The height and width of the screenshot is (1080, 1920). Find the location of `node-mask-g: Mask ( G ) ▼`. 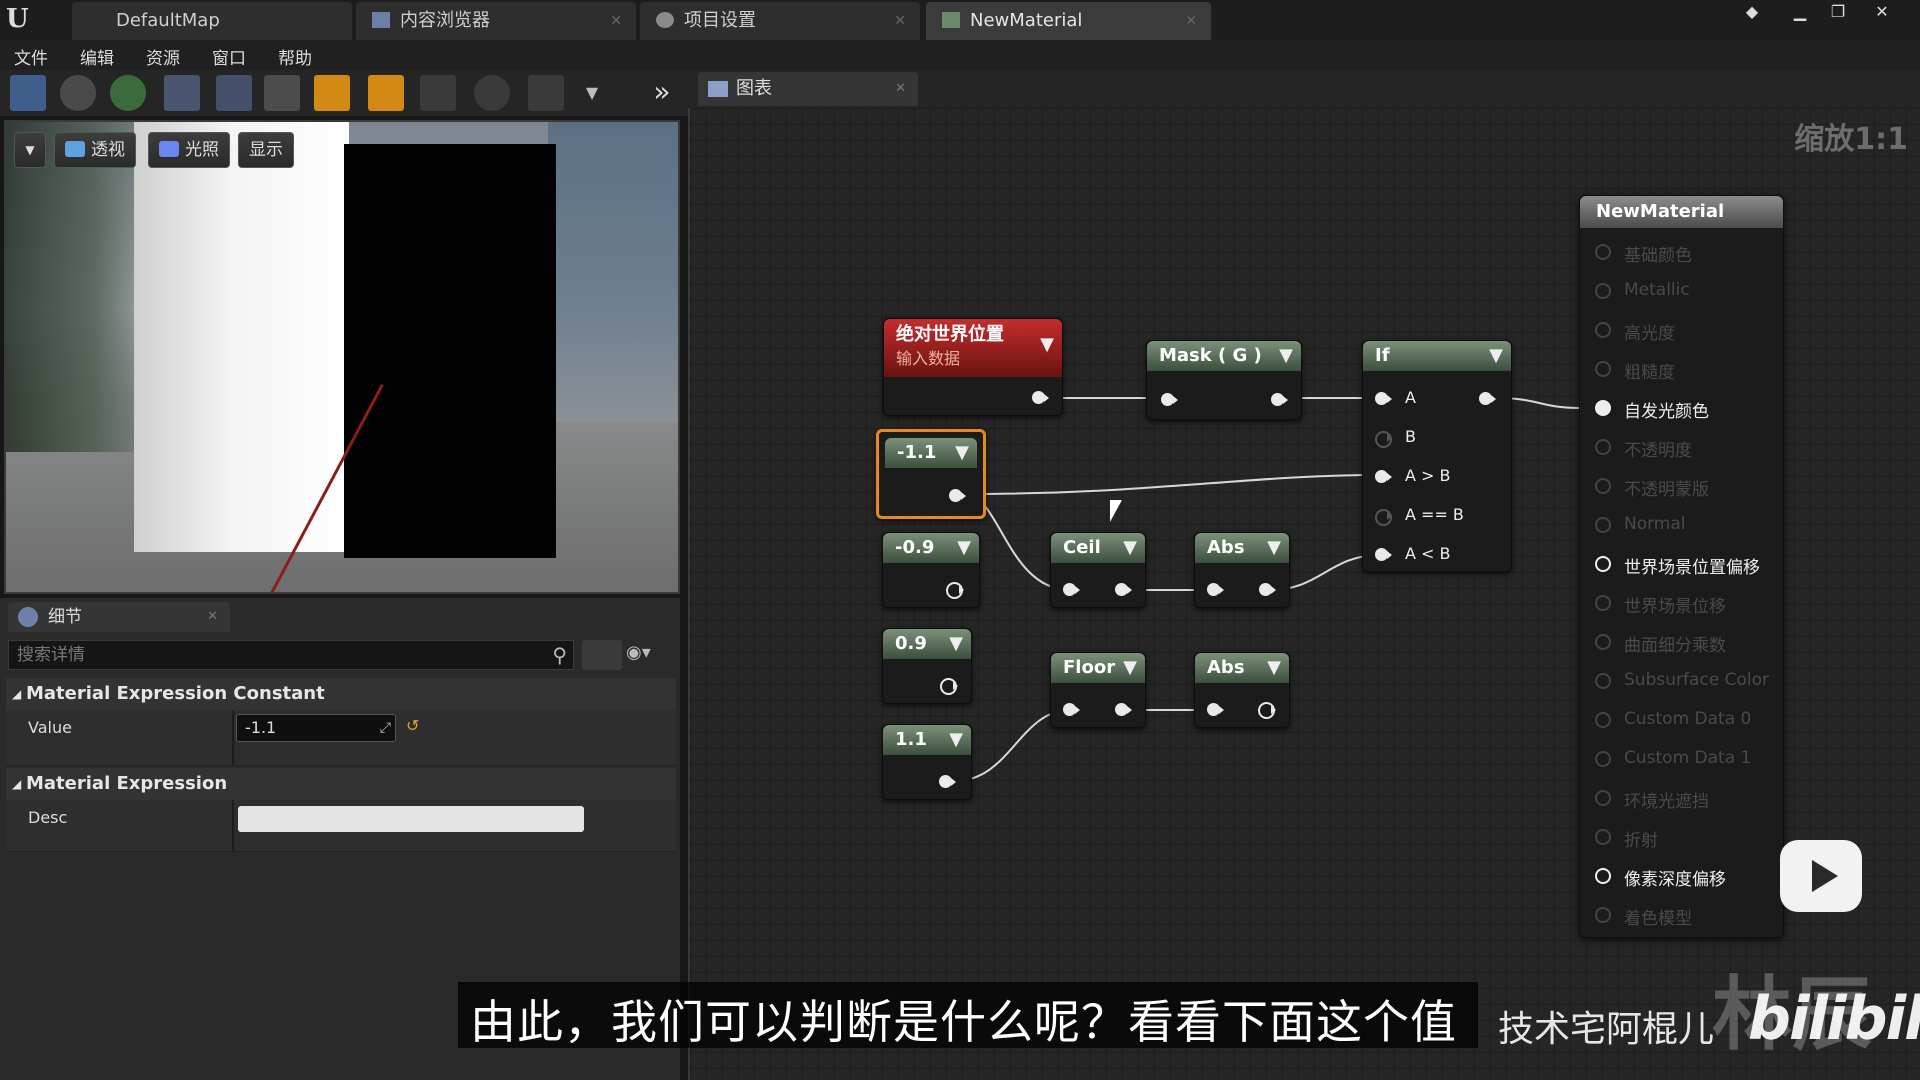

node-mask-g: Mask ( G ) ▼ is located at coordinates (1224, 380).